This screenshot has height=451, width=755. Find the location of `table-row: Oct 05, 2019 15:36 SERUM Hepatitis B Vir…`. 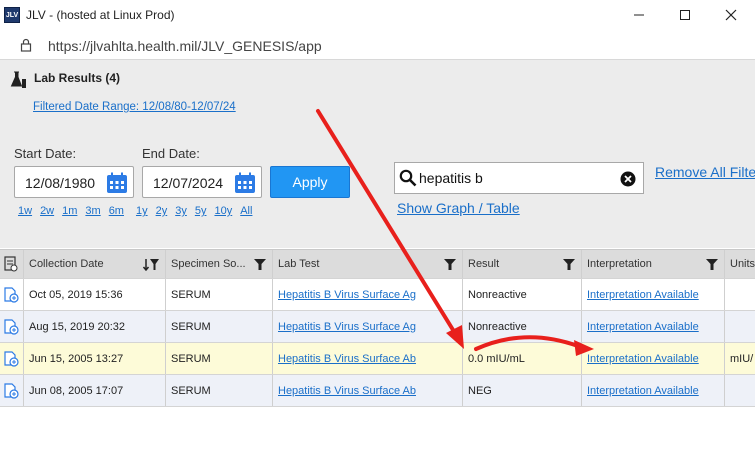

table-row: Oct 05, 2019 15:36 SERUM Hepatitis B Vir… is located at coordinates (377, 295).